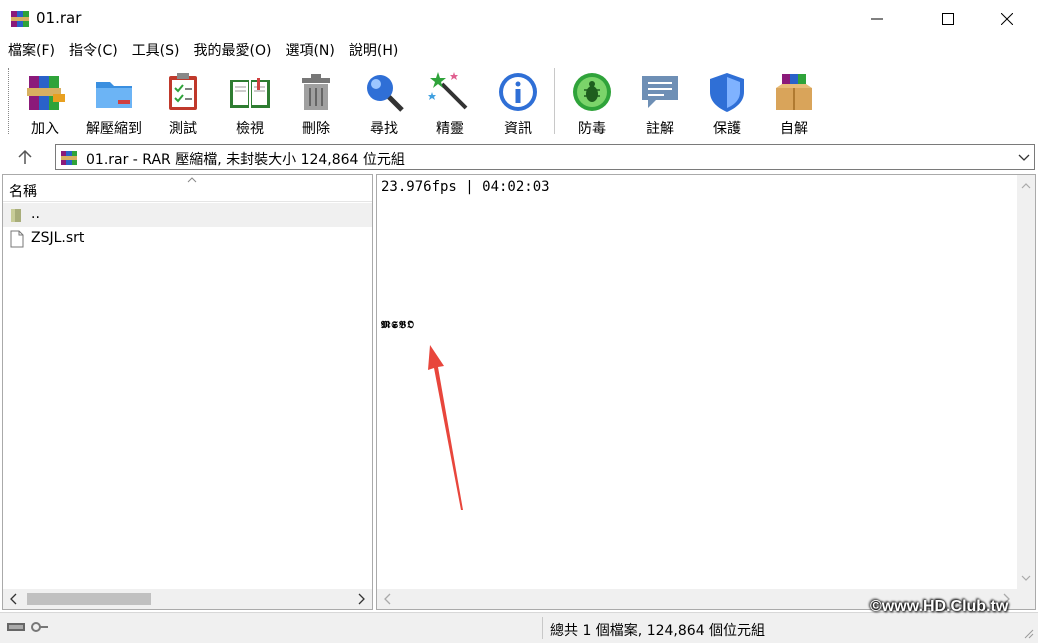 The image size is (1038, 643). What do you see at coordinates (372, 50) in the screenshot?
I see `menu-help: 說明(H)` at bounding box center [372, 50].